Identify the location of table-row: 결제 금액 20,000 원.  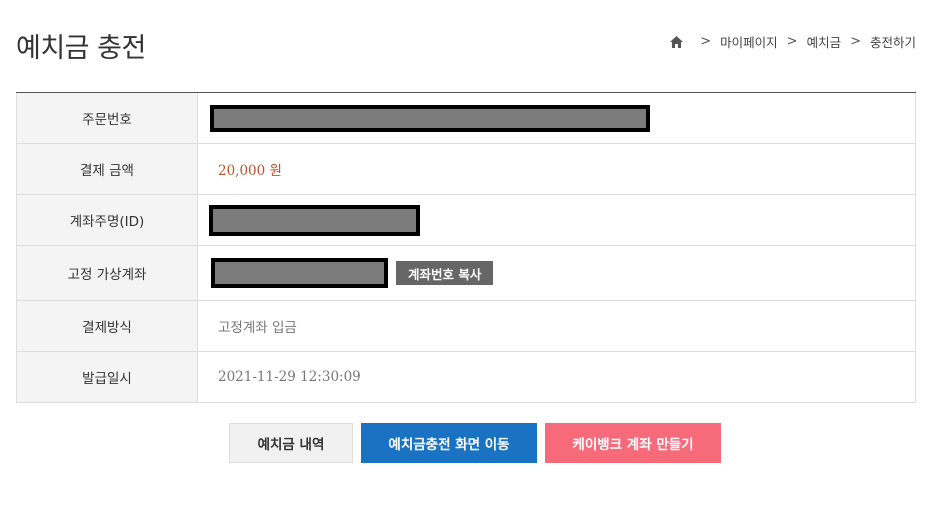
(466, 169).